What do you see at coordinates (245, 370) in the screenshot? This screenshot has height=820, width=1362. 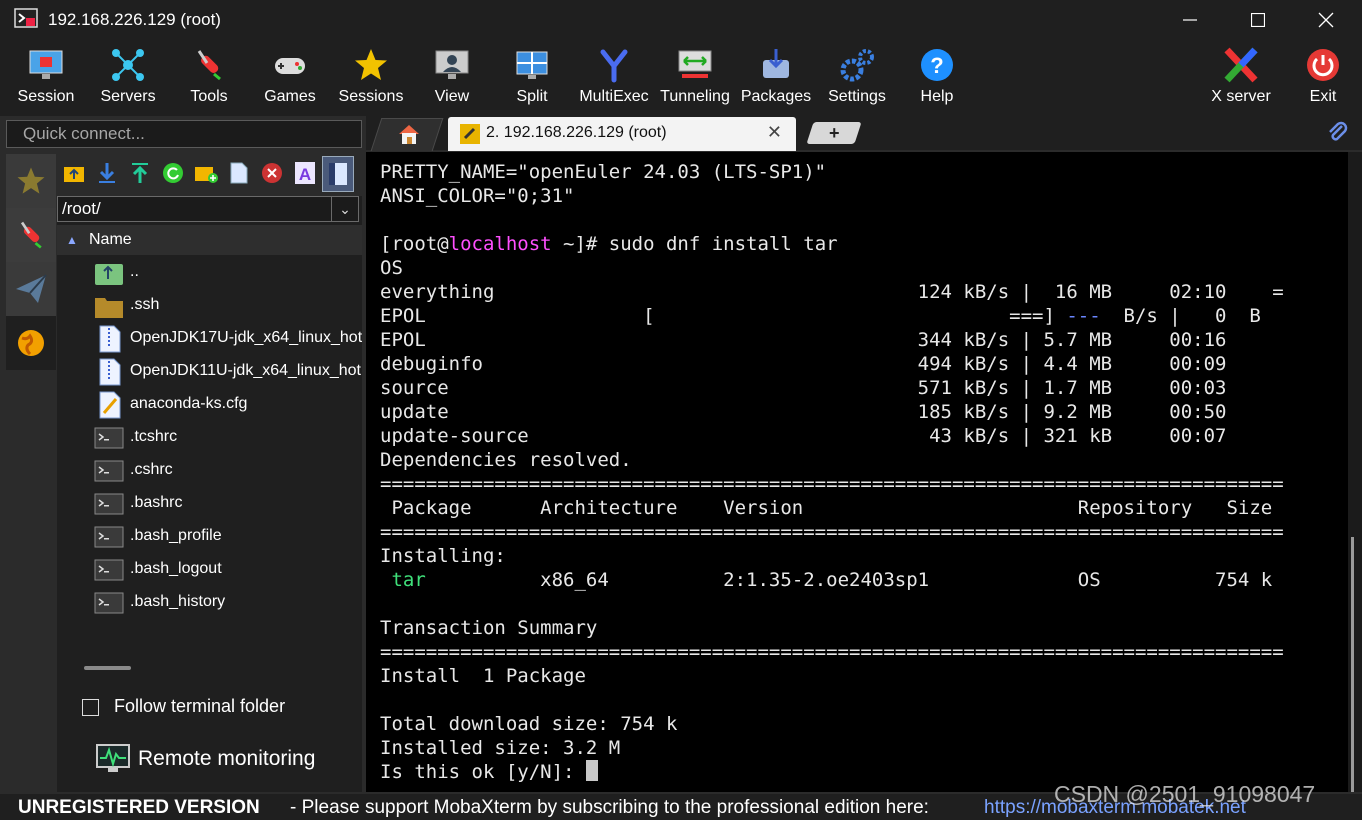 I see `file-name: OpenJDK11U-jdk_x64_linux_hot` at bounding box center [245, 370].